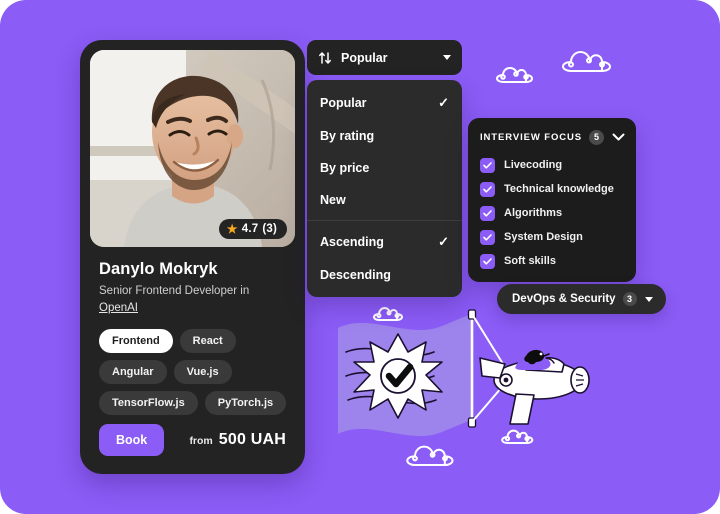 This screenshot has width=720, height=514. What do you see at coordinates (531, 137) in the screenshot?
I see `interview-focus-title: INTERVIEW FOCUS` at bounding box center [531, 137].